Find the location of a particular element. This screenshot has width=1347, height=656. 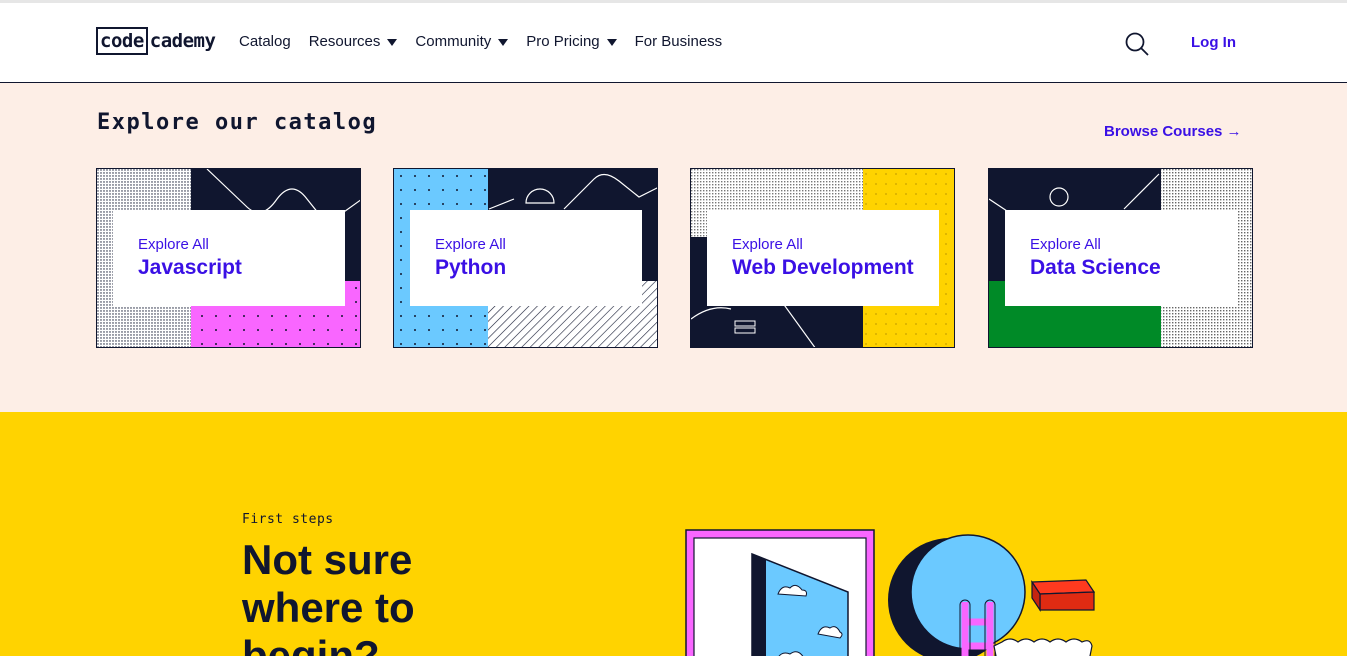

nav-community: Community is located at coordinates (462, 42).